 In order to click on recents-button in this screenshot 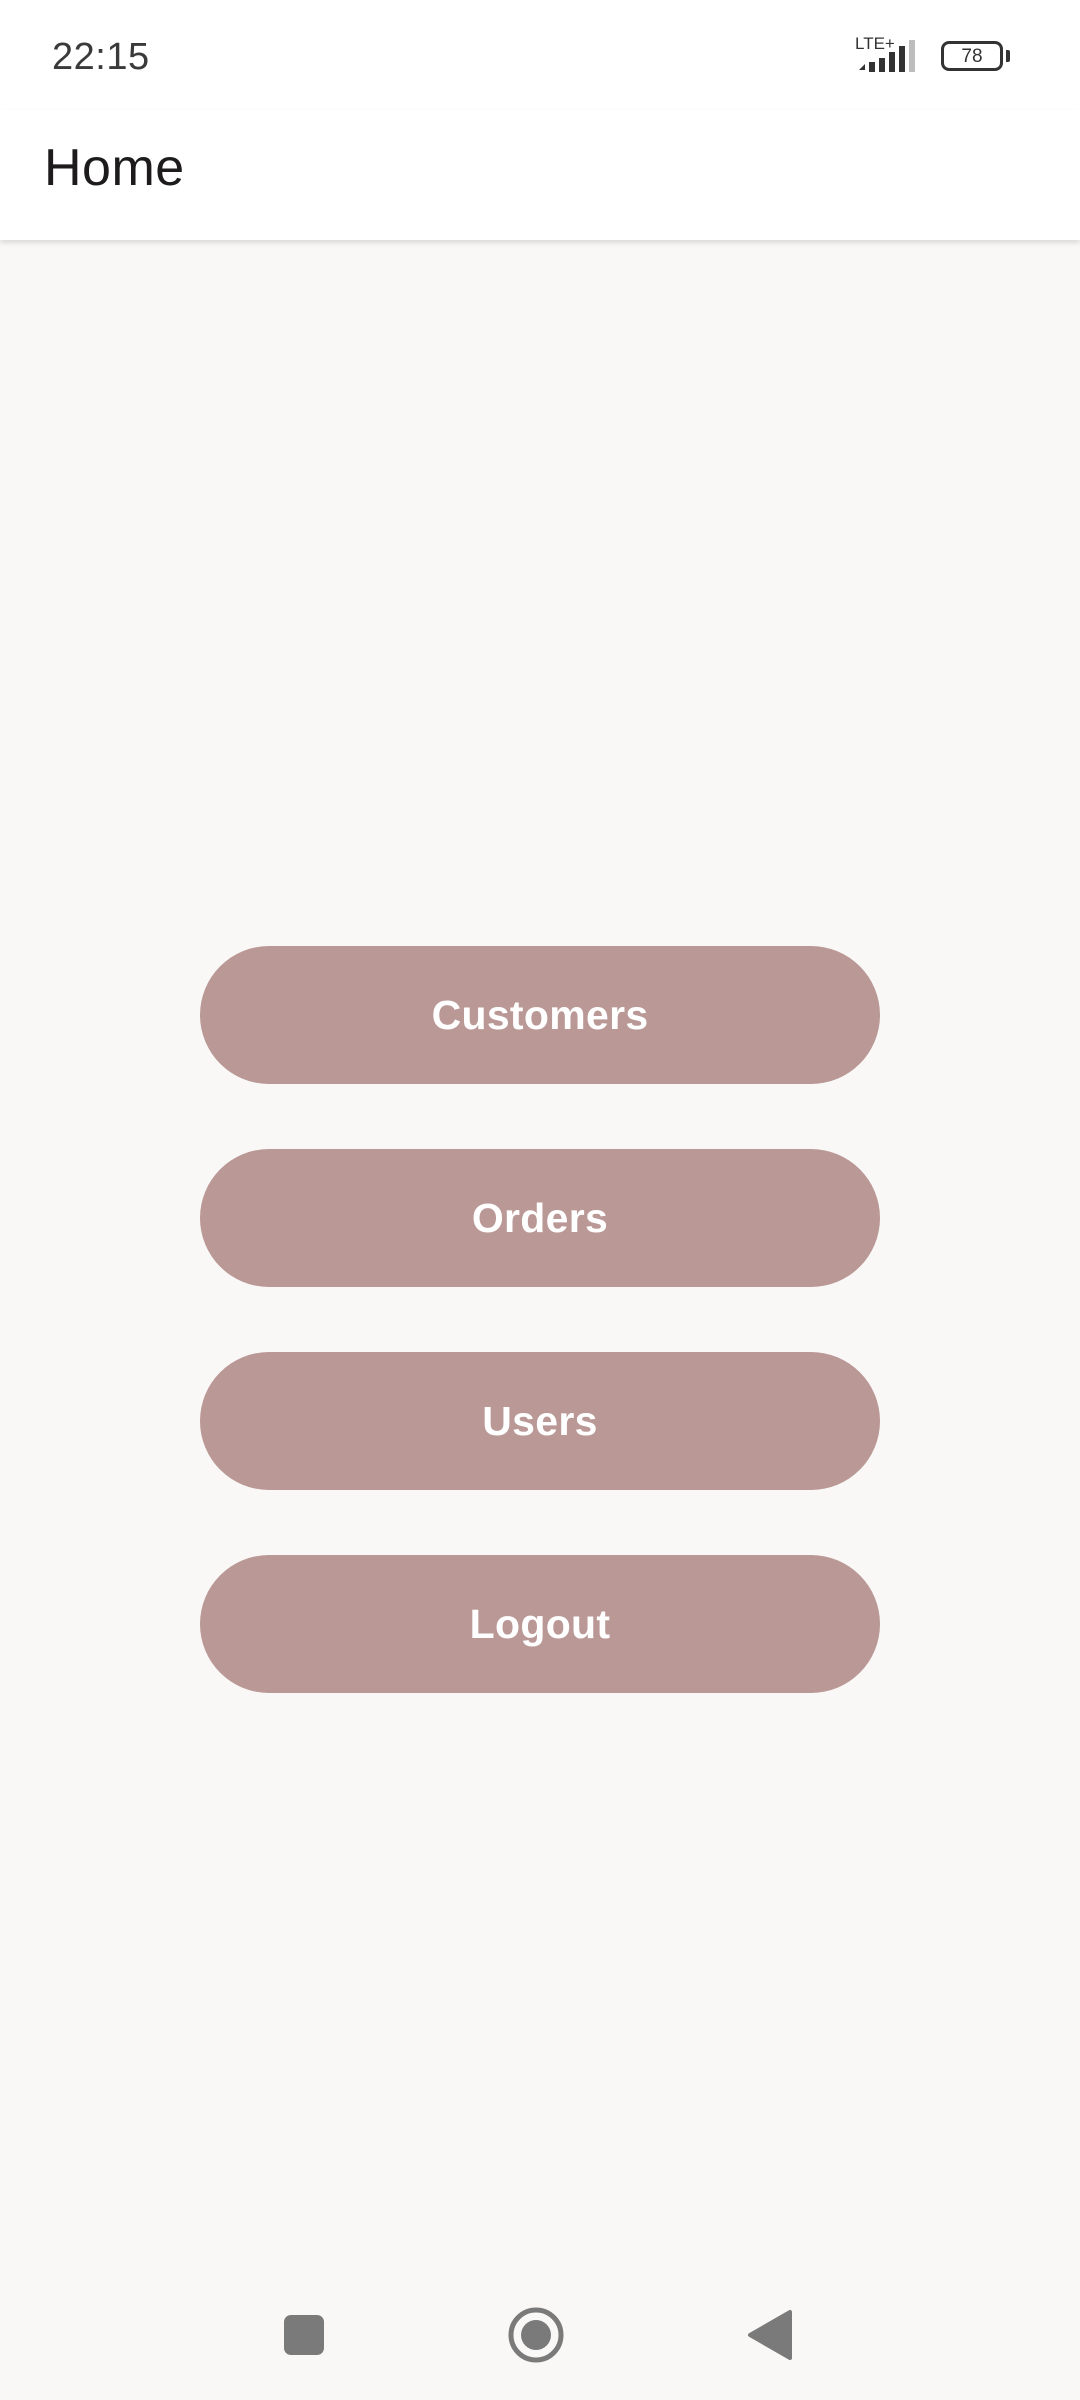, I will do `click(304, 2335)`.